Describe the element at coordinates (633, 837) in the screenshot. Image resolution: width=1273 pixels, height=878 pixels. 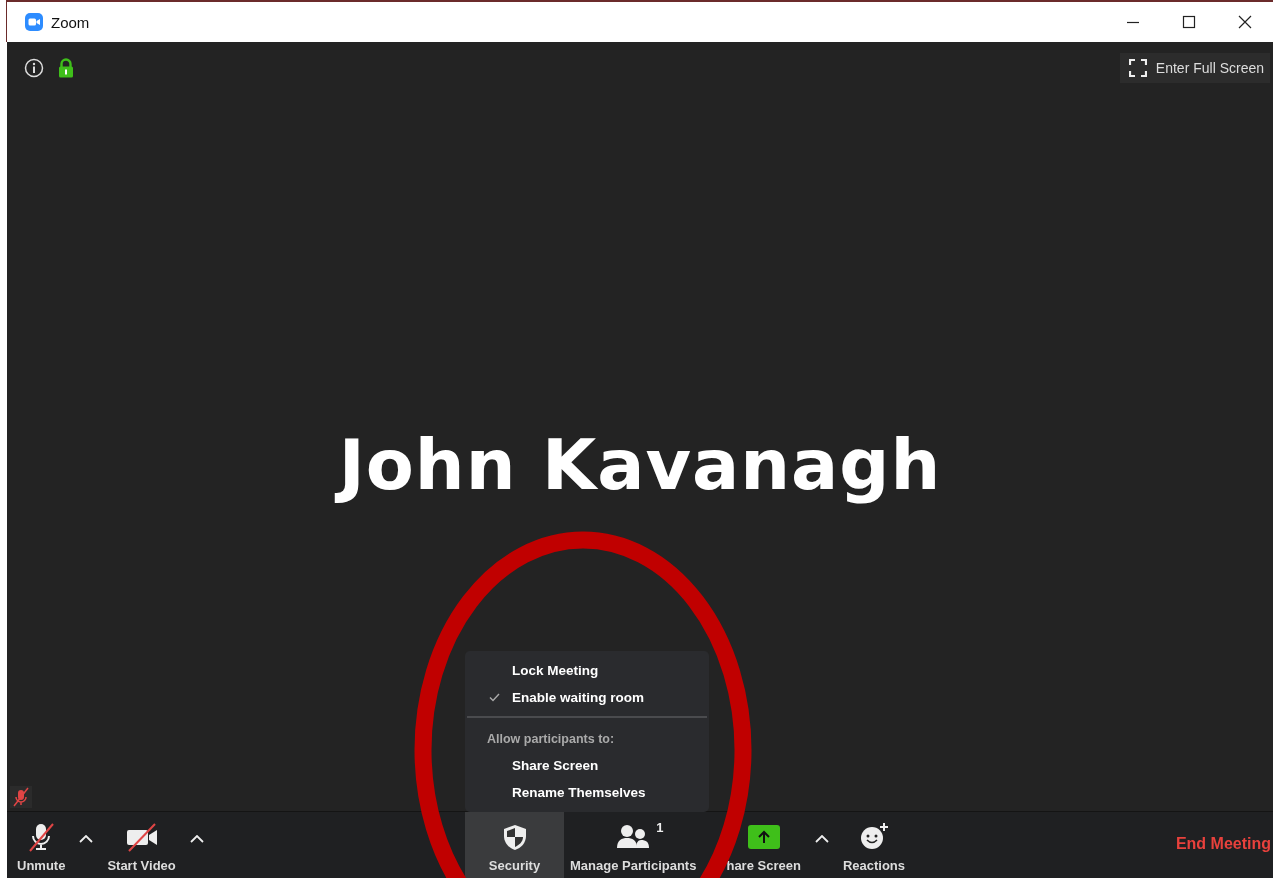
I see `people-icon` at that location.